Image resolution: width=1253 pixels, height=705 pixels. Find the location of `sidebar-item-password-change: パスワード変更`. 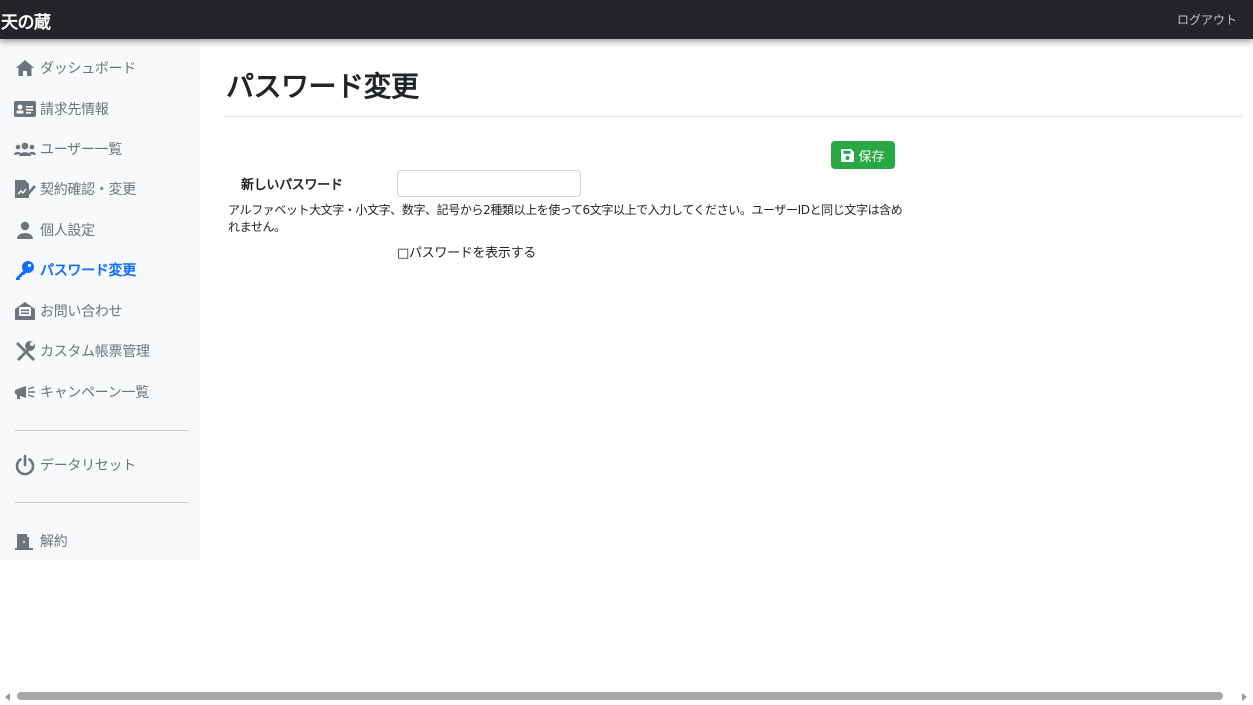

sidebar-item-password-change: パスワード変更 is located at coordinates (104, 270).